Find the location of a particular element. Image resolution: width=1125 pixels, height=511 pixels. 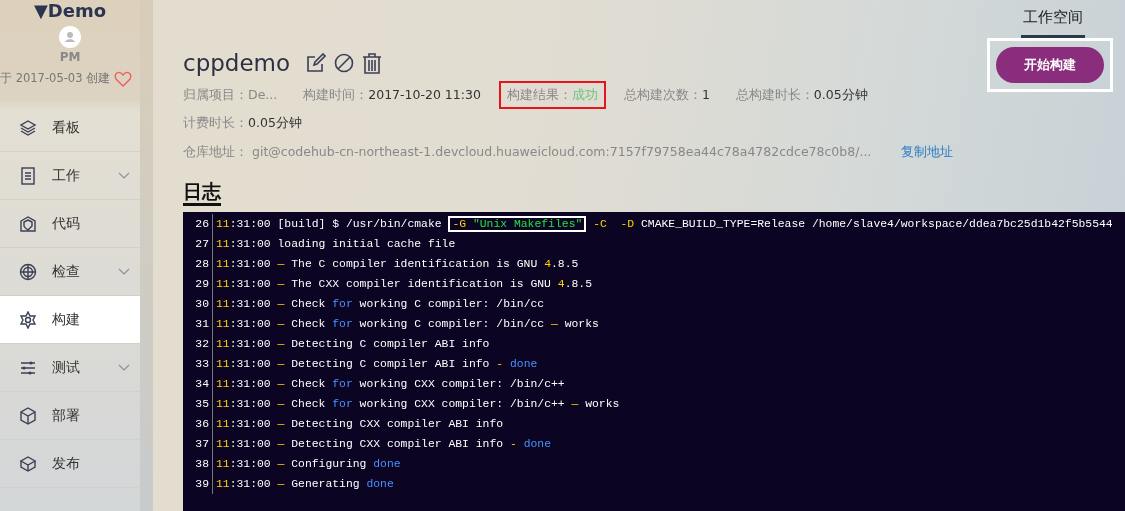

created-date: 于 2017-05-03 创建 is located at coordinates (55, 78).